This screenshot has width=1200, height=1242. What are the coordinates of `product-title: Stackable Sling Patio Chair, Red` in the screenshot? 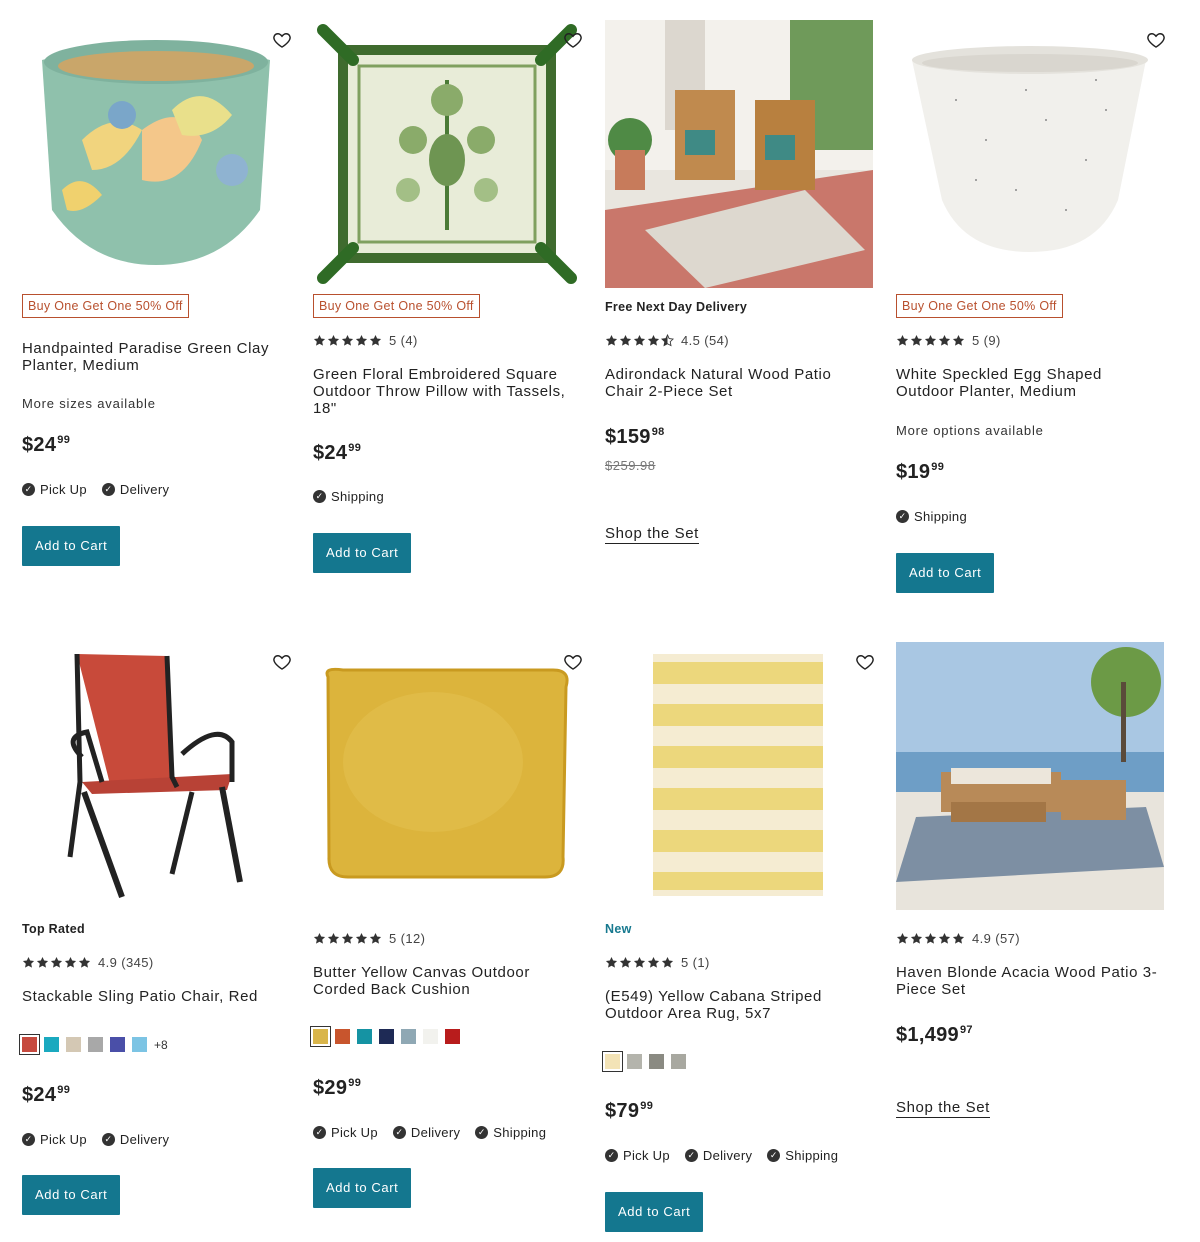 It's located at (156, 996).